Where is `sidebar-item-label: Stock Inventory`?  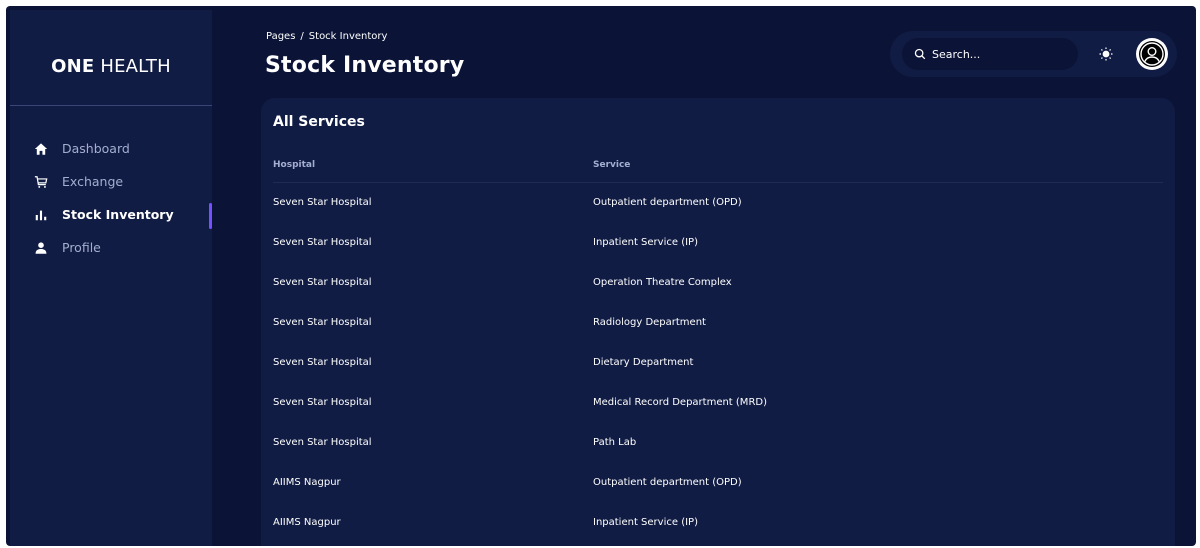 sidebar-item-label: Stock Inventory is located at coordinates (118, 214).